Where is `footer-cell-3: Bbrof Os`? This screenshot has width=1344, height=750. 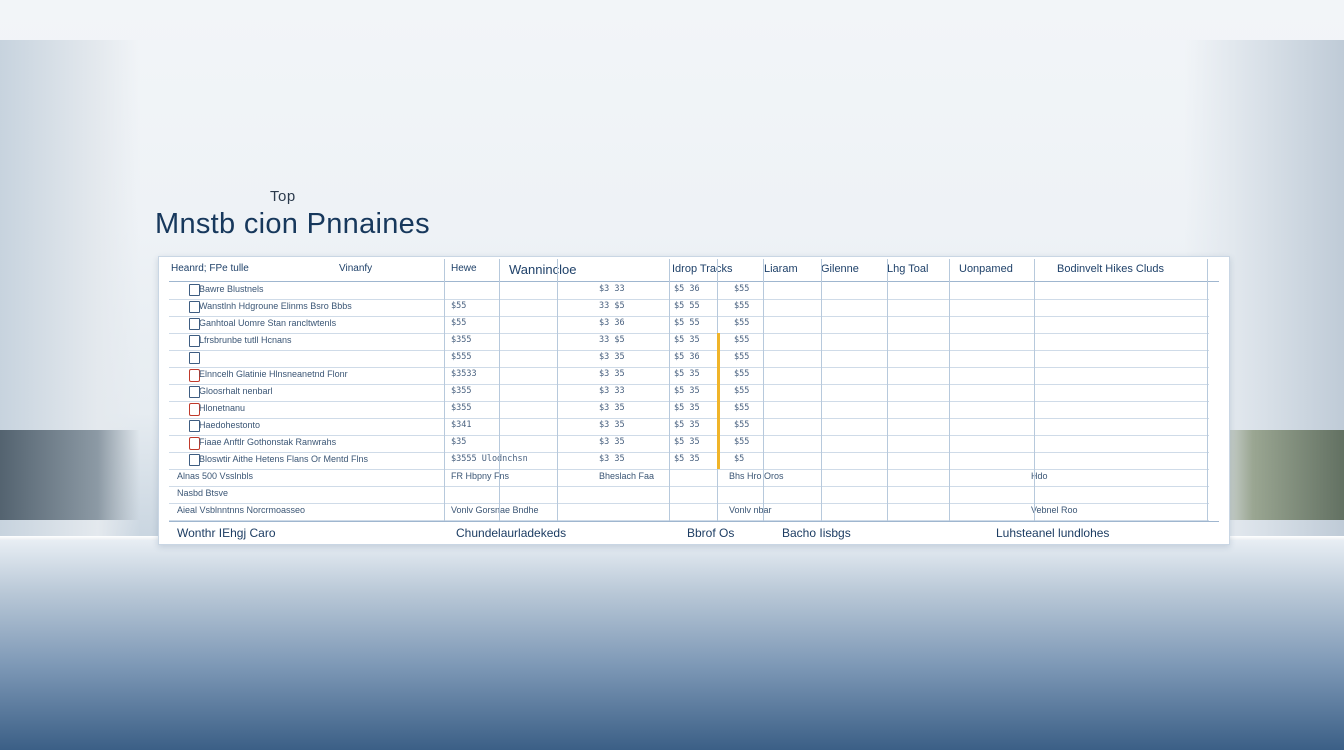
footer-cell-3: Bbrof Os is located at coordinates (711, 533).